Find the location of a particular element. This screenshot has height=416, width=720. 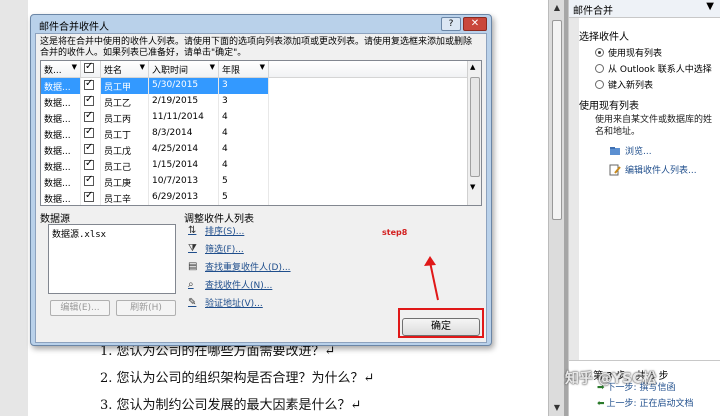

table-row: 数据... 员工戊4/25/20144 is located at coordinates (261, 150).